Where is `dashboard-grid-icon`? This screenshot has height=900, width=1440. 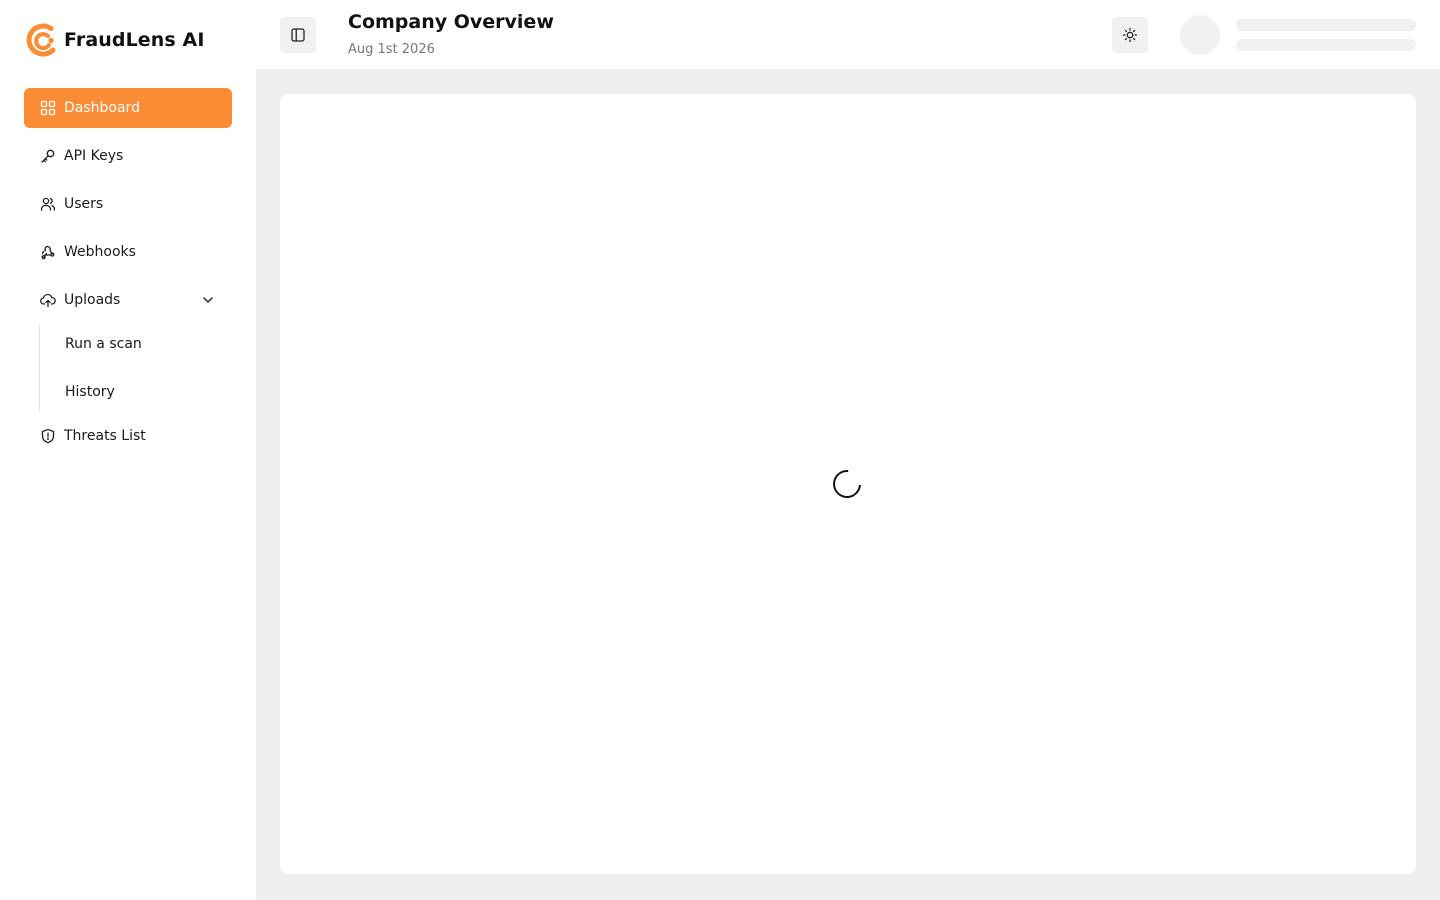
dashboard-grid-icon is located at coordinates (48, 108).